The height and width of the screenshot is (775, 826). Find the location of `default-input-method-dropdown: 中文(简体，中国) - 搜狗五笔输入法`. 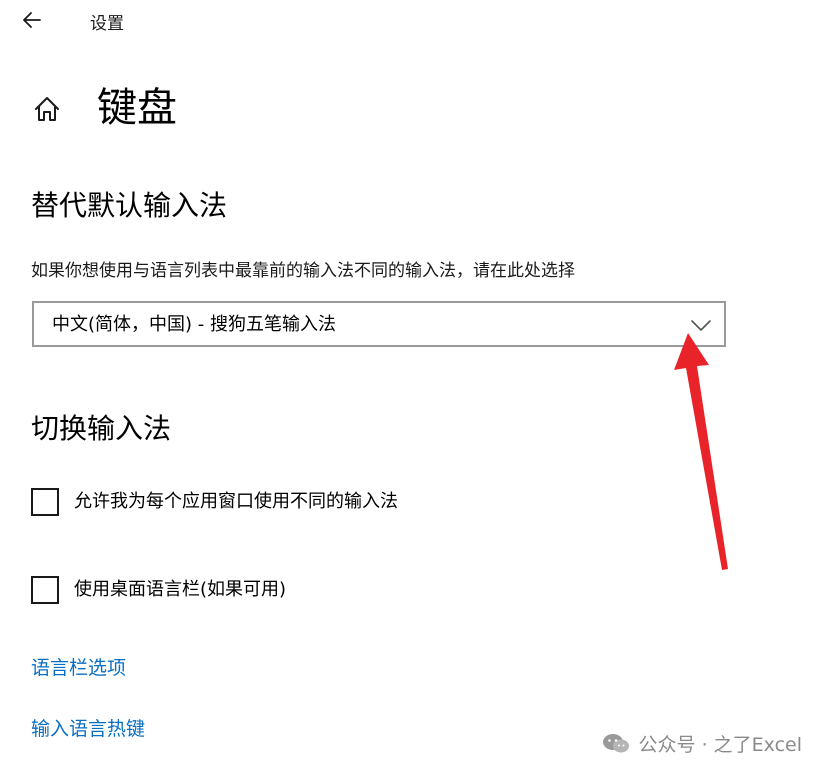

default-input-method-dropdown: 中文(简体，中国) - 搜狗五笔输入法 is located at coordinates (379, 324).